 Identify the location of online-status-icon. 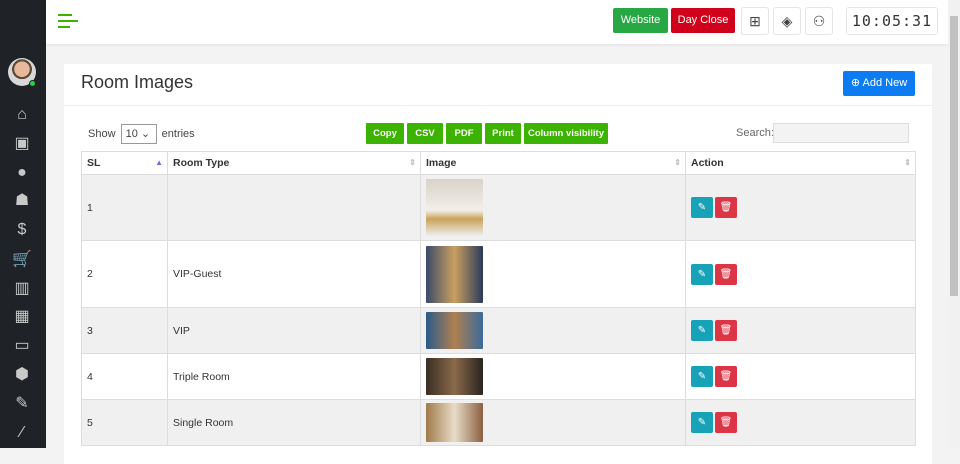
(32, 83).